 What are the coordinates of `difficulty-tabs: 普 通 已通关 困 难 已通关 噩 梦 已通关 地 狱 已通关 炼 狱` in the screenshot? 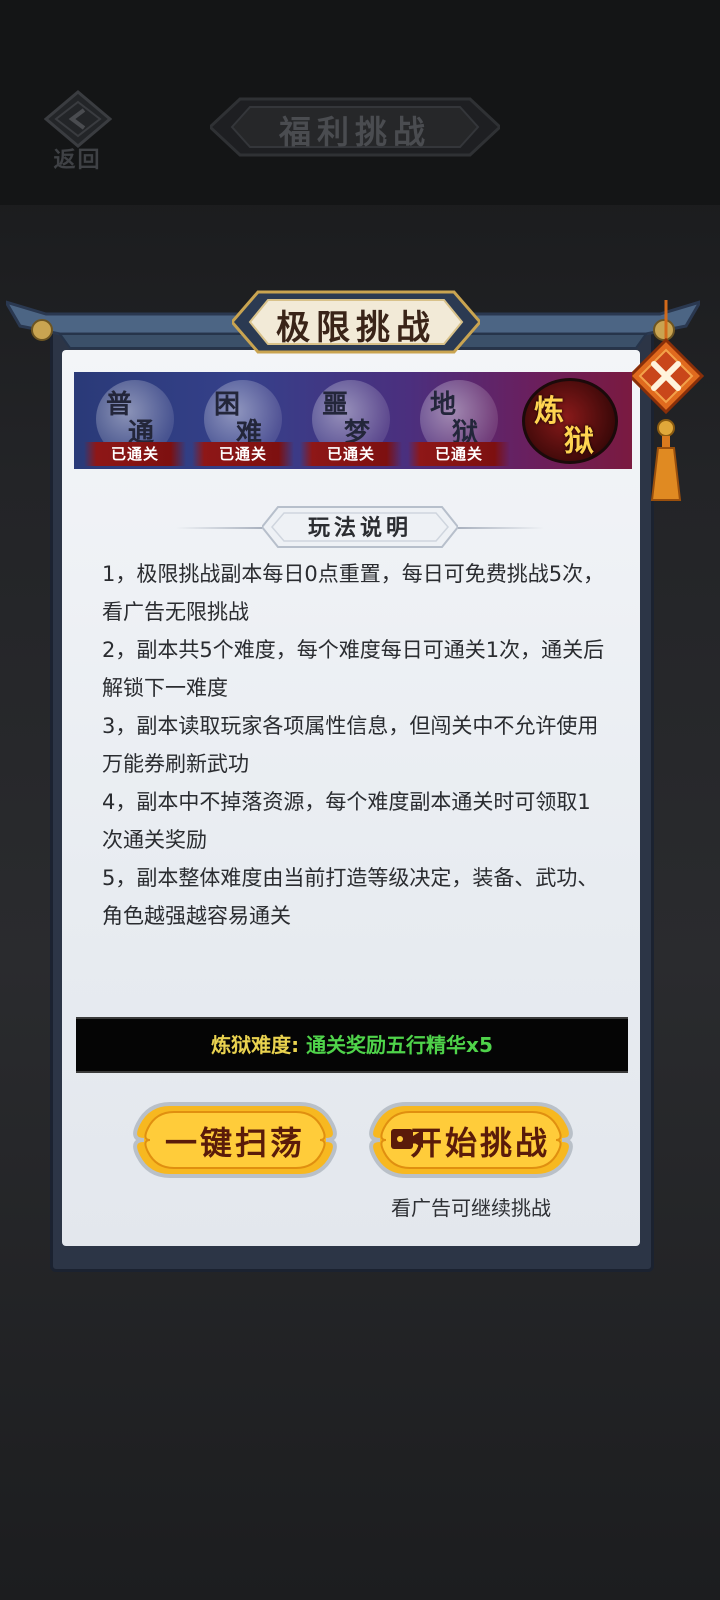 It's located at (353, 420).